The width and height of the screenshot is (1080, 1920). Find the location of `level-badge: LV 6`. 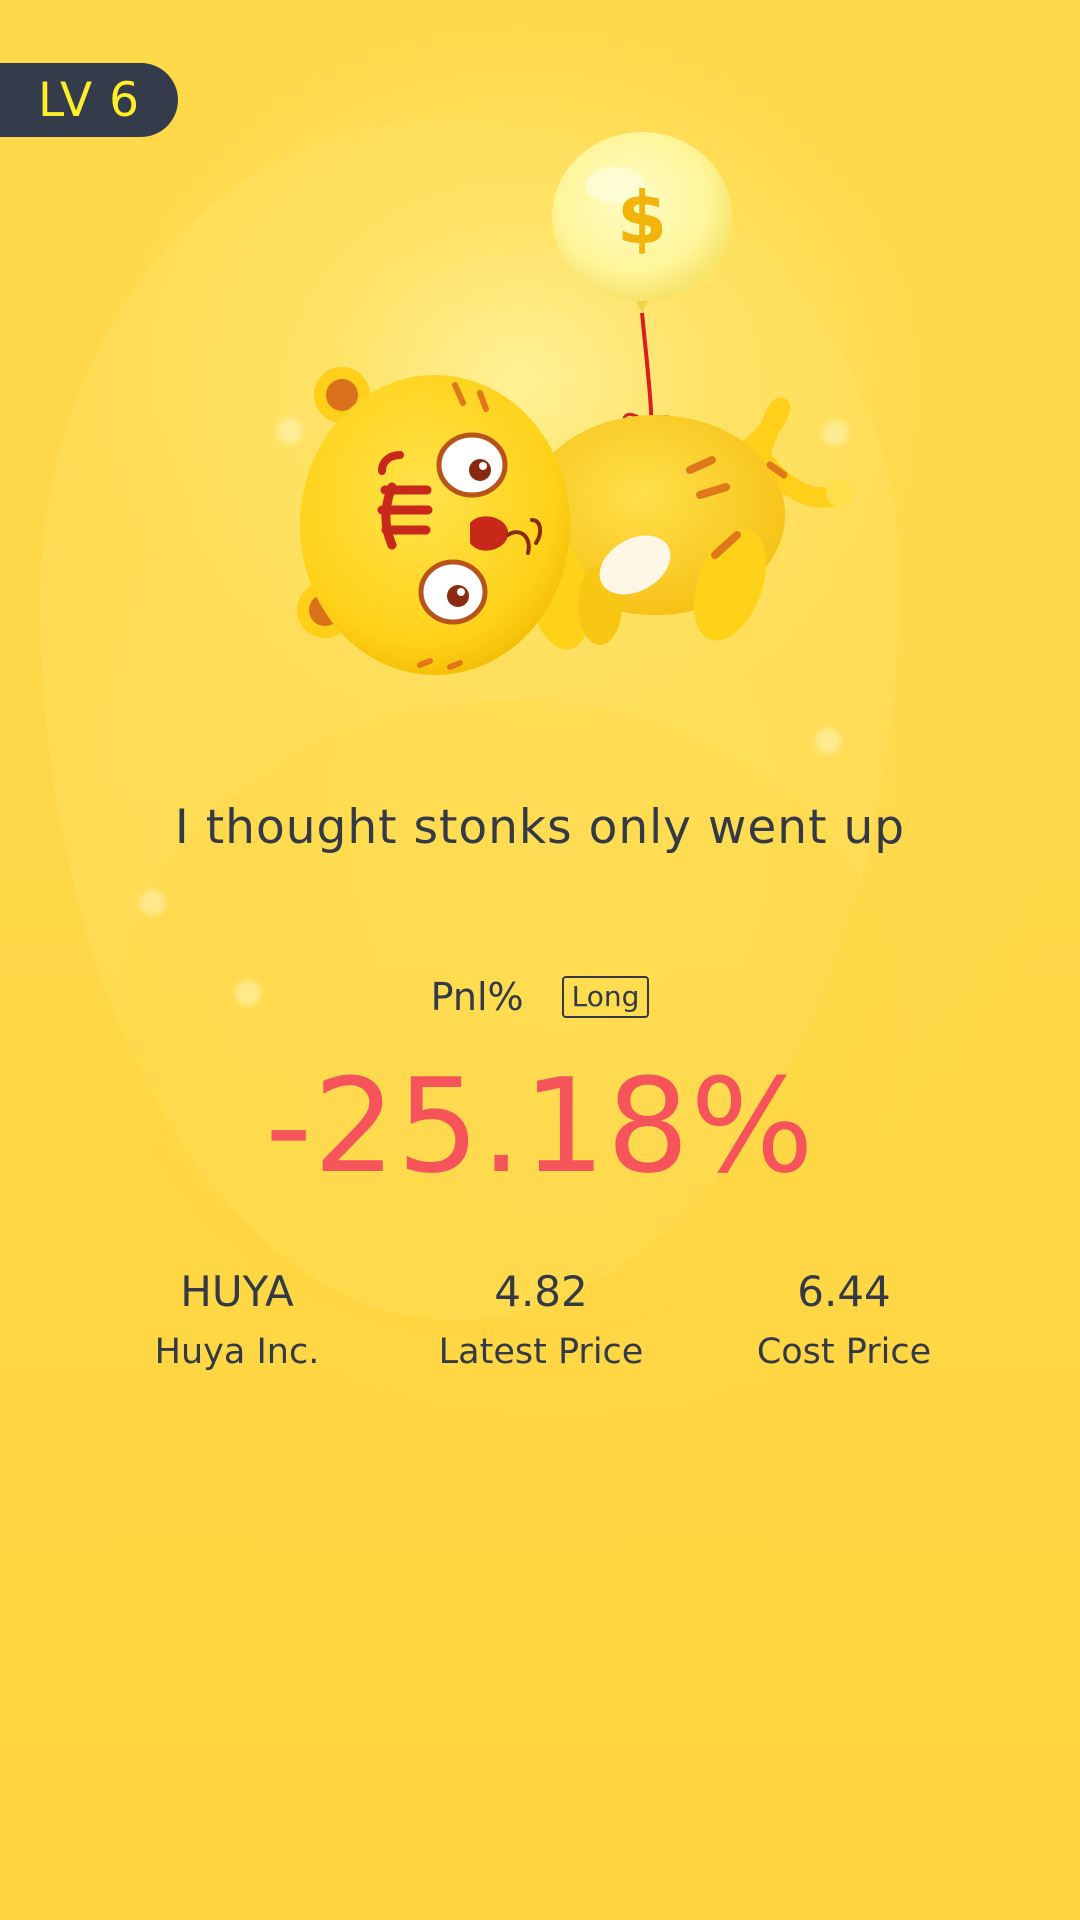

level-badge: LV 6 is located at coordinates (89, 100).